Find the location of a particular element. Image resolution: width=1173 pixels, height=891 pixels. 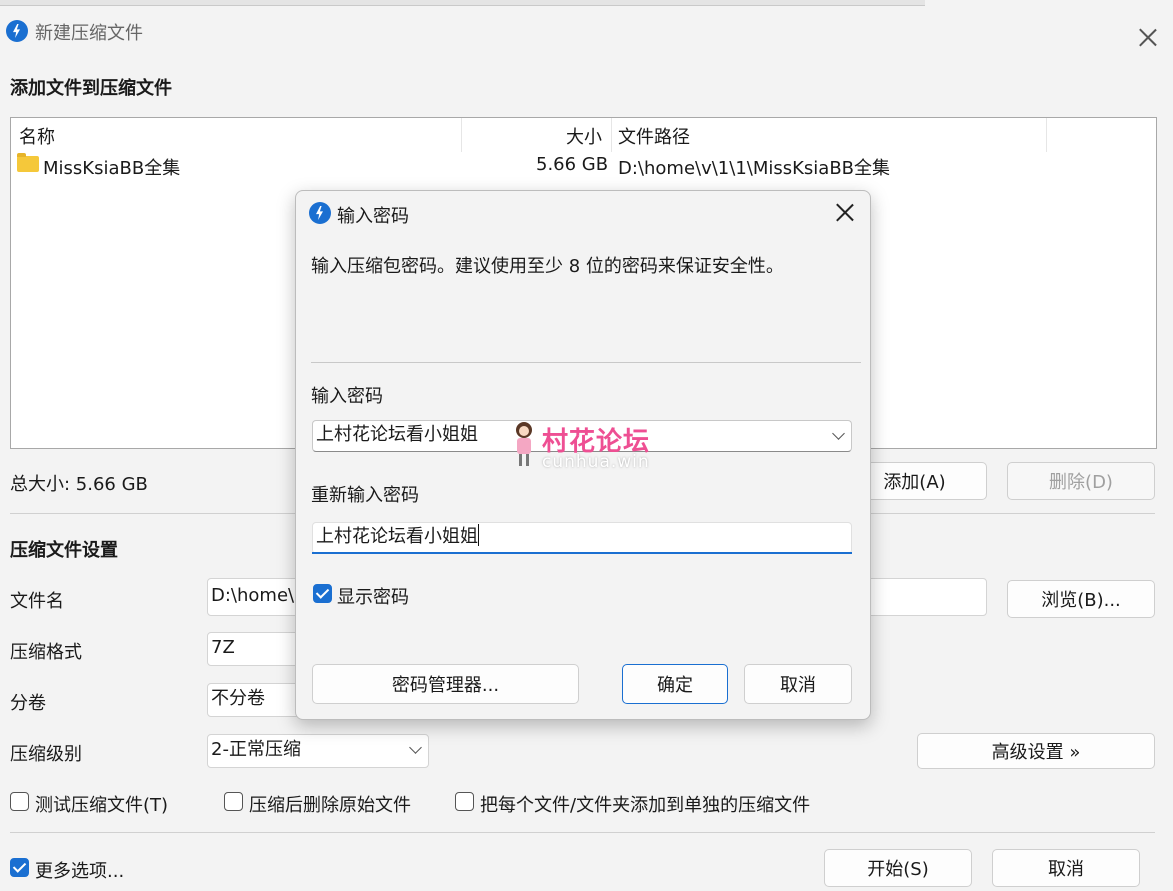

confirm-password-value: 上村花论坛看小姐姐 is located at coordinates (397, 536).